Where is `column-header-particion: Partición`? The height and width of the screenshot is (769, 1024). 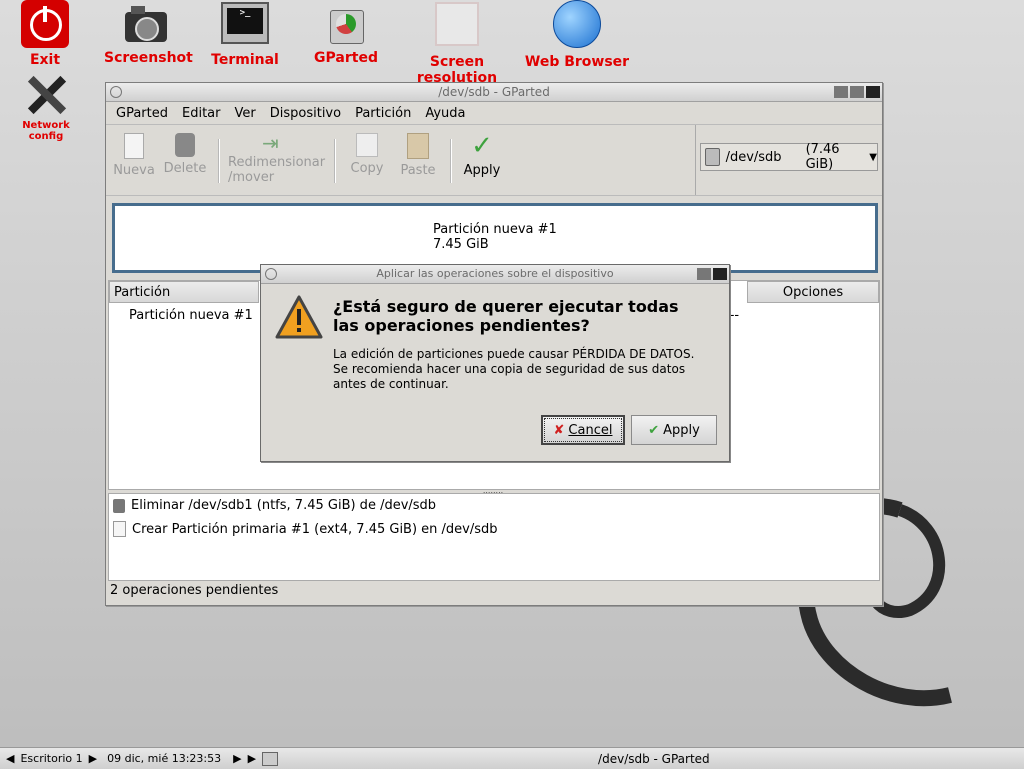
column-header-particion: Partición is located at coordinates (184, 292).